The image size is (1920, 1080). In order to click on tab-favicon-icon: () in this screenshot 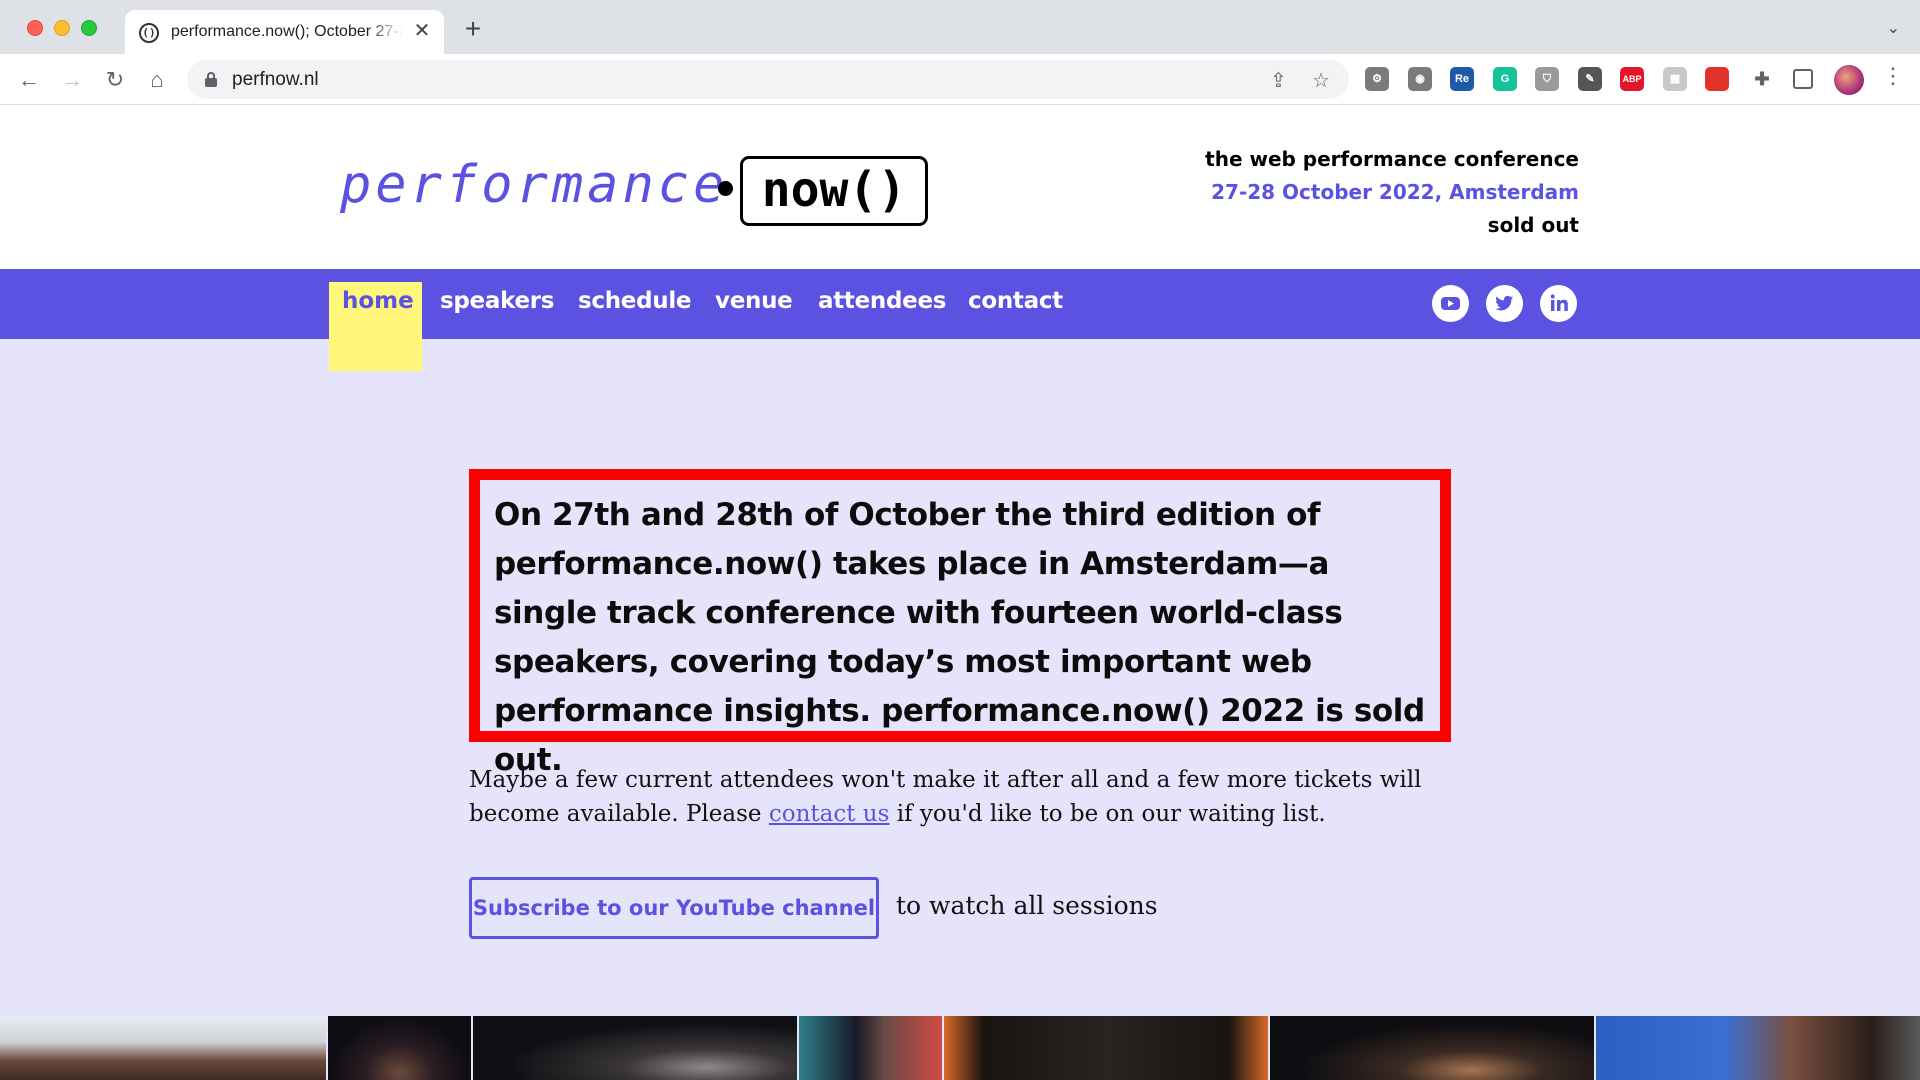, I will do `click(149, 33)`.